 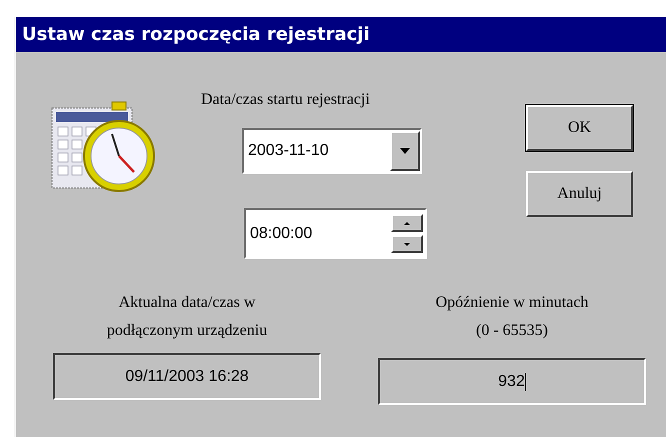 I want to click on cancel-button: Anuluj, so click(x=579, y=194).